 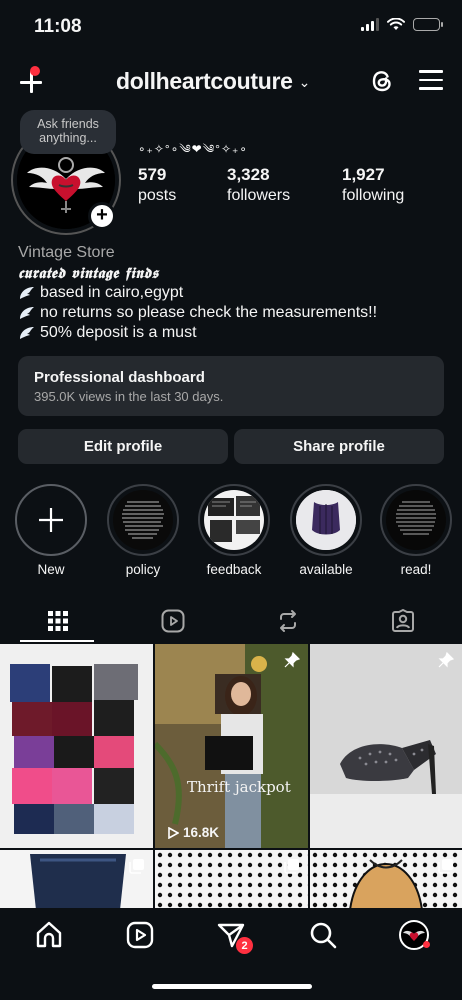 What do you see at coordinates (57, 641) in the screenshot?
I see `active-tab-indicator` at bounding box center [57, 641].